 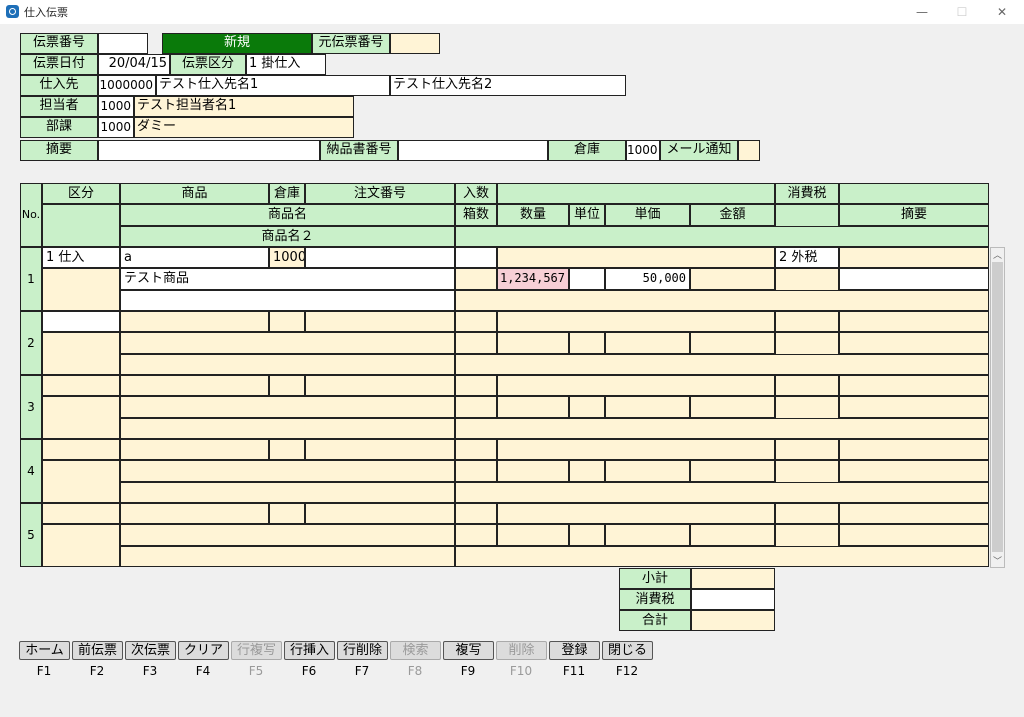 What do you see at coordinates (150, 650) in the screenshot?
I see `fkey-button-f3: 次伝票` at bounding box center [150, 650].